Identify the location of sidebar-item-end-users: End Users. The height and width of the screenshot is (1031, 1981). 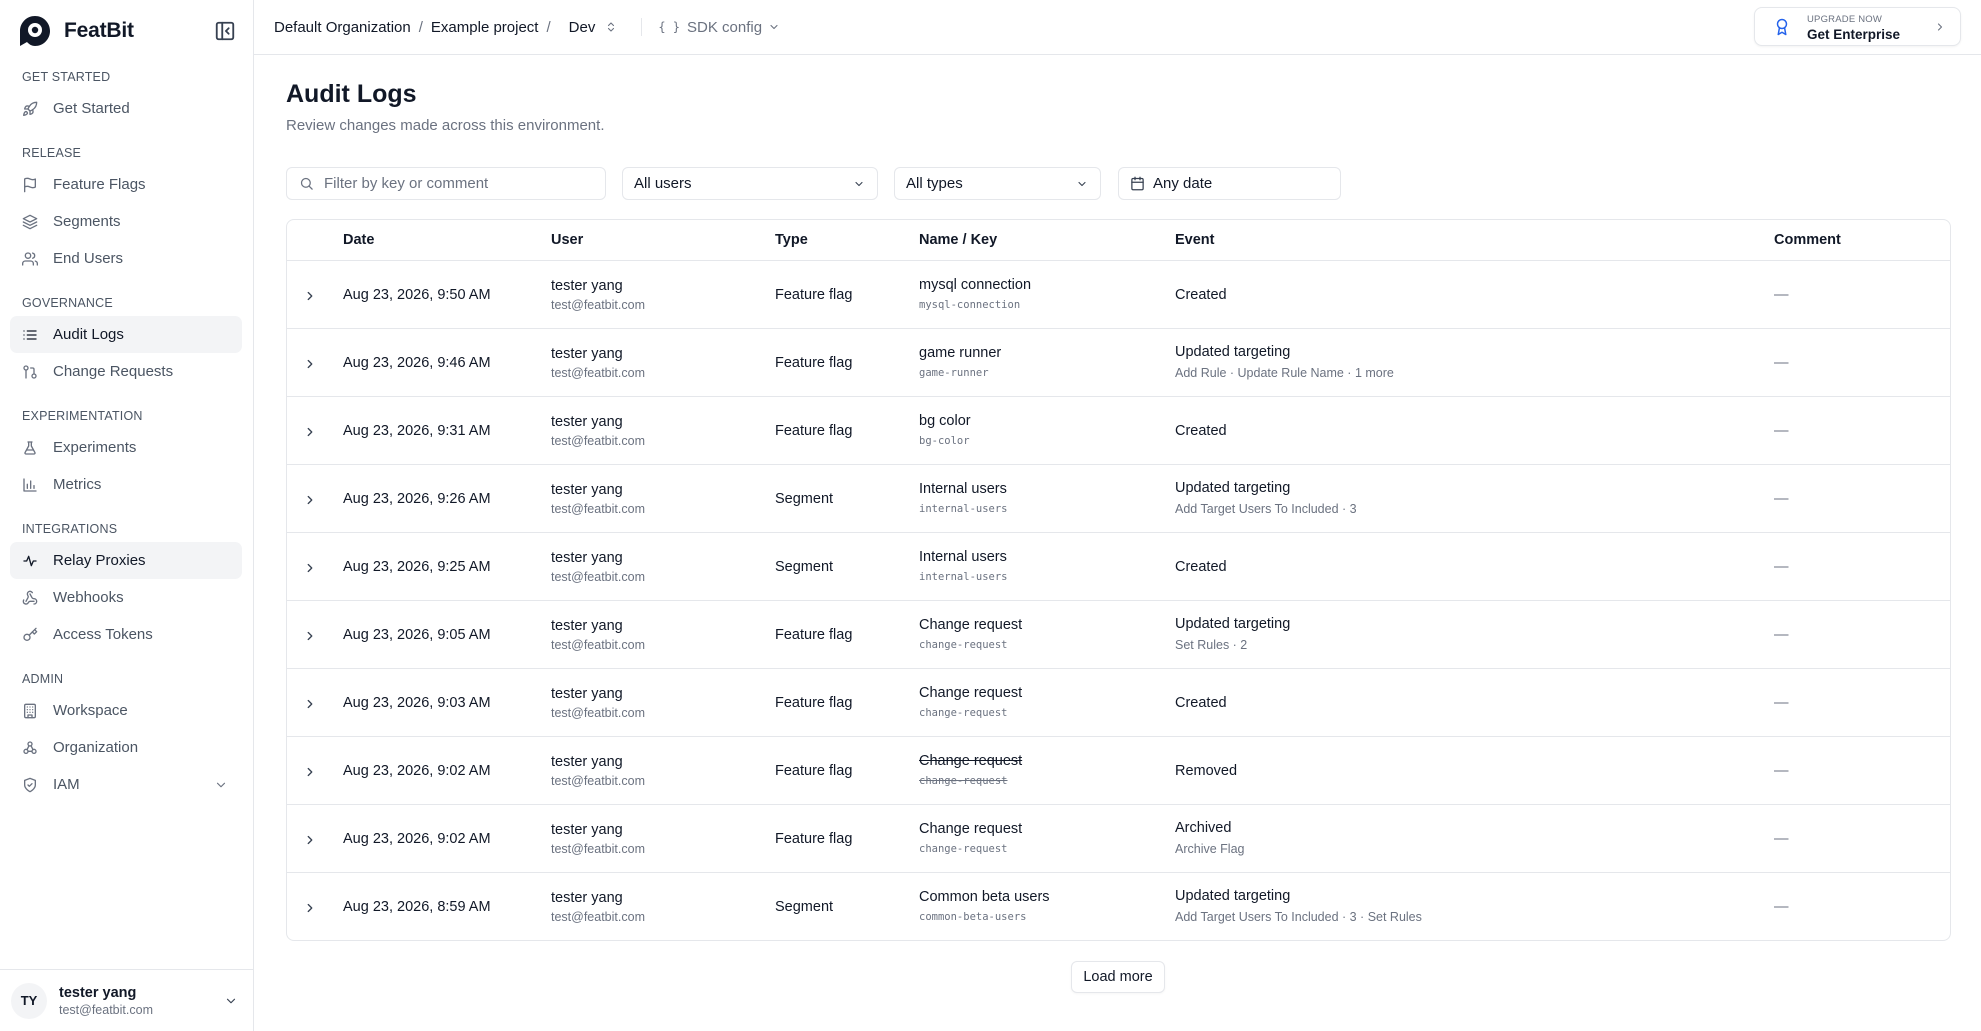
(126, 258).